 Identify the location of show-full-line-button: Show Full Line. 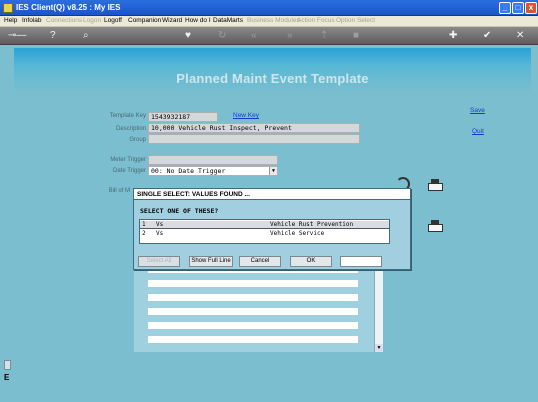
(211, 261).